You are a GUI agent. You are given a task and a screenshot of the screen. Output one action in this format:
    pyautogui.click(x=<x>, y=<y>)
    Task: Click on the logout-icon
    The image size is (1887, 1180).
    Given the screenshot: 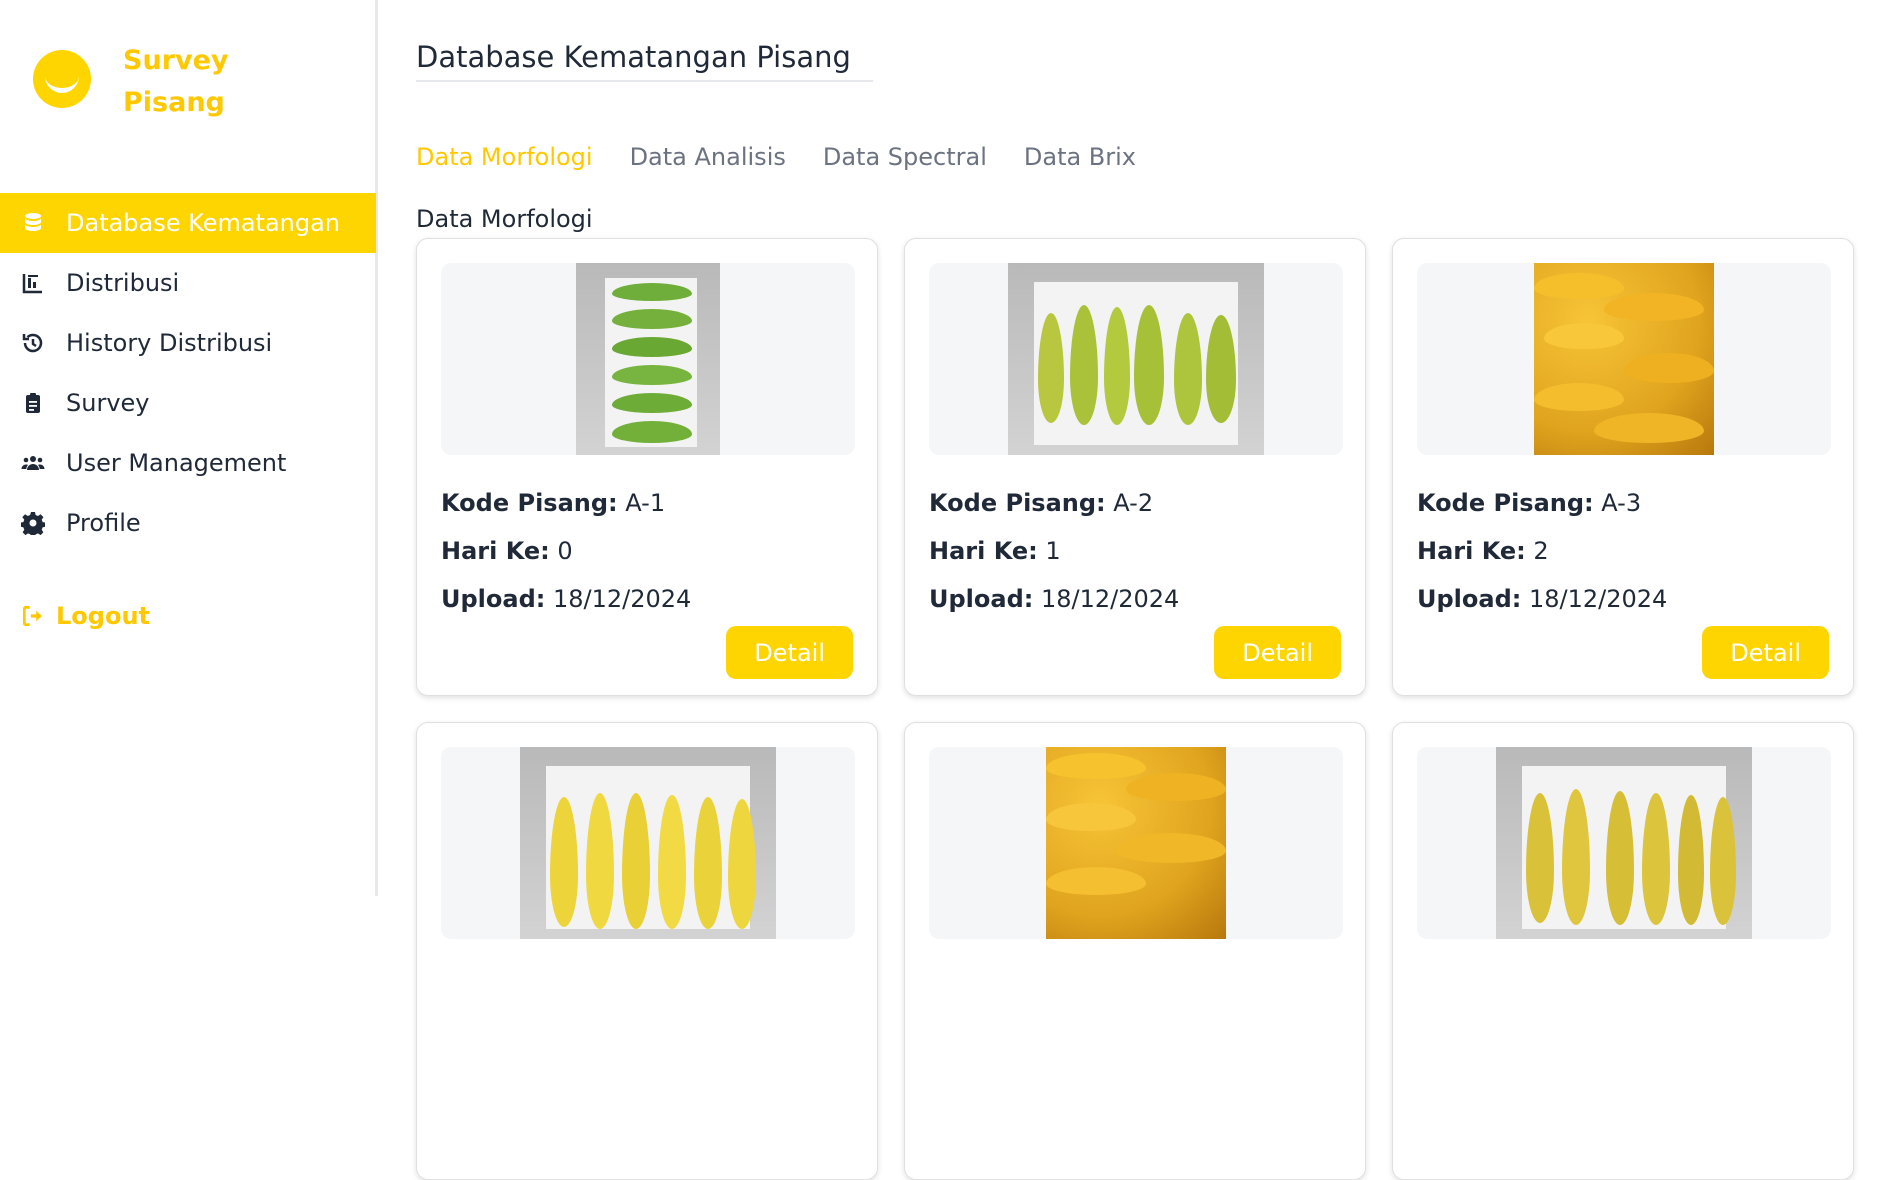 What is the action you would take?
    pyautogui.click(x=32, y=616)
    